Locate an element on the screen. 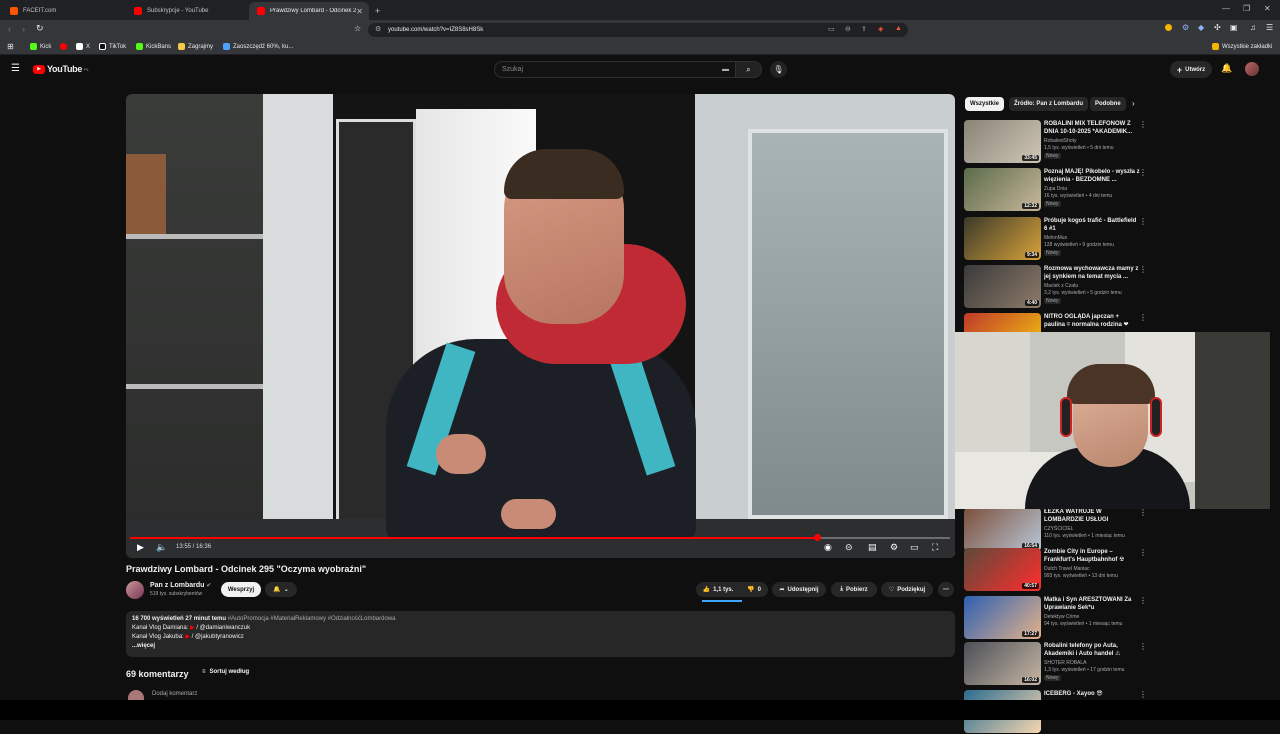  bookmark-zagrajmy: Zagrajmy is located at coordinates (195, 46).